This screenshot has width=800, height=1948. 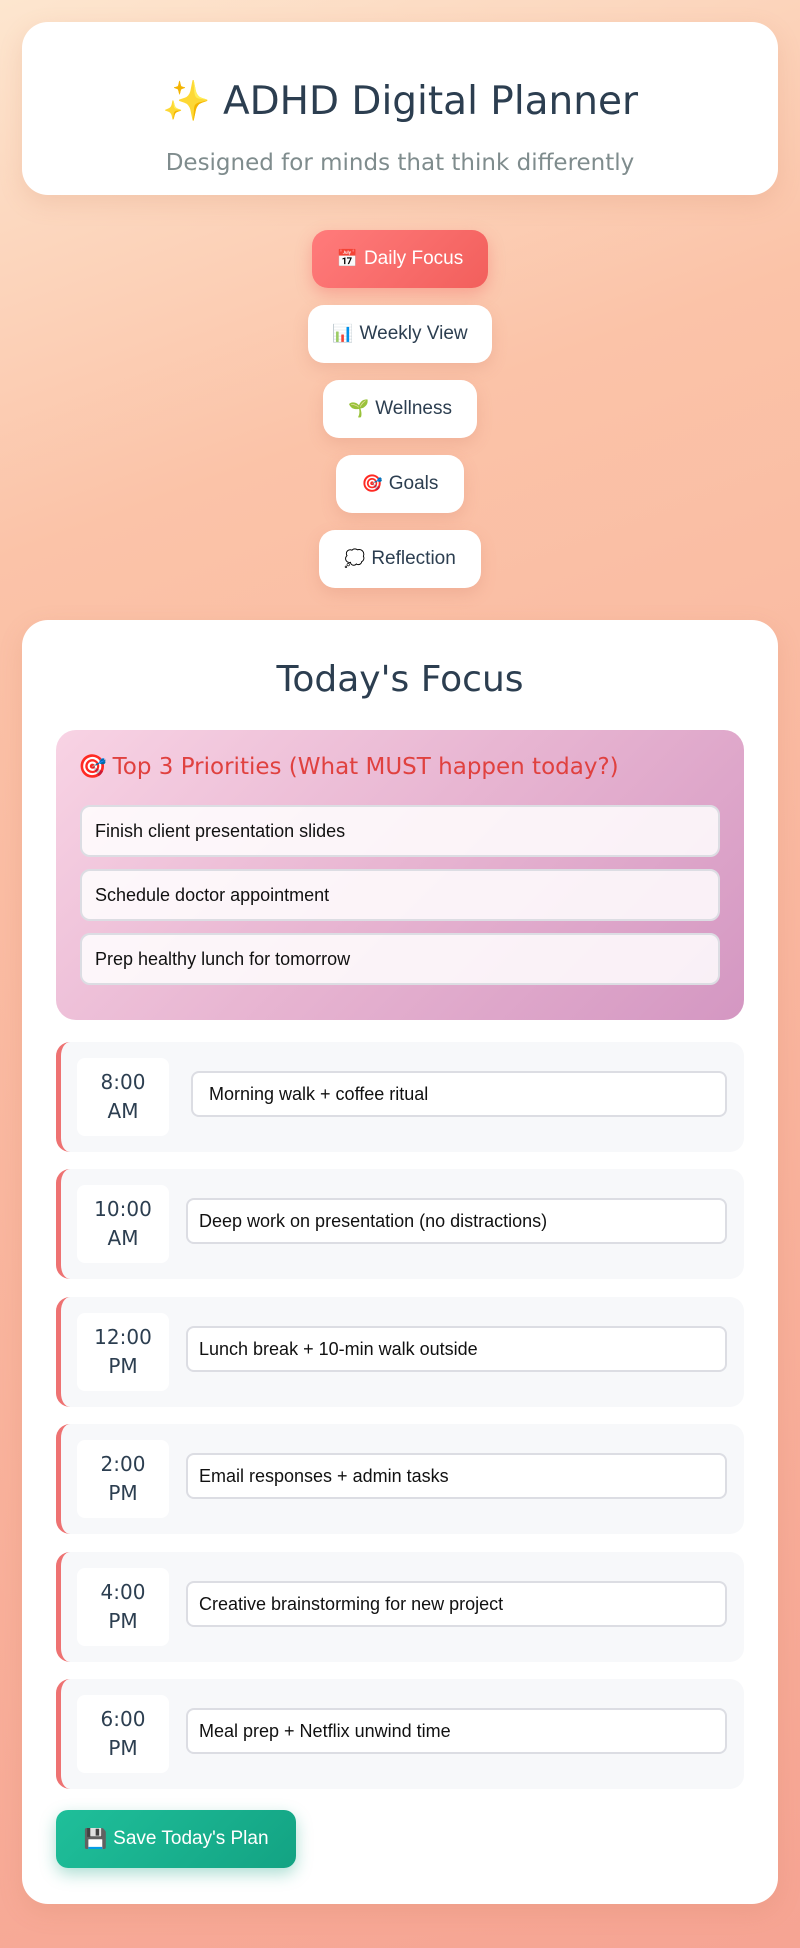 What do you see at coordinates (456, 1604) in the screenshot?
I see `time-task-input: Creative brainstorming for new project` at bounding box center [456, 1604].